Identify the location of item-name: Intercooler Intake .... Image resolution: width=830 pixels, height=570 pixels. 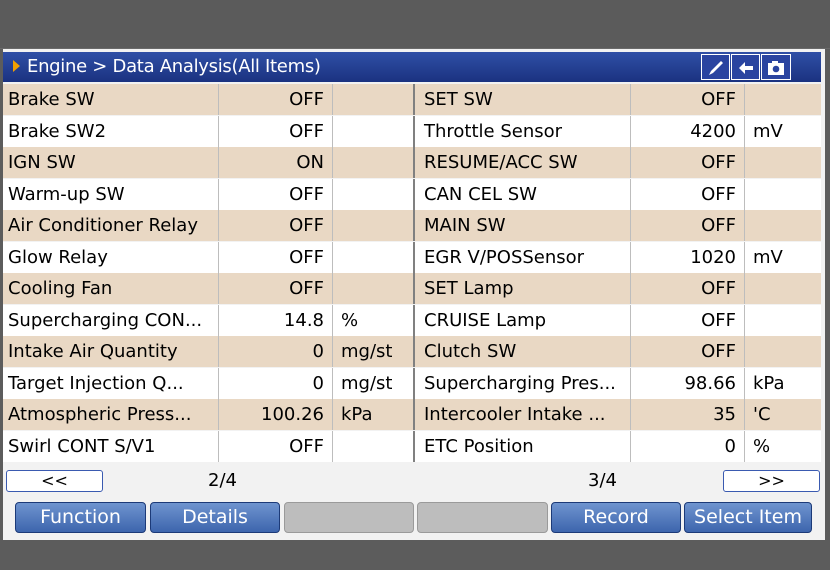
(523, 414).